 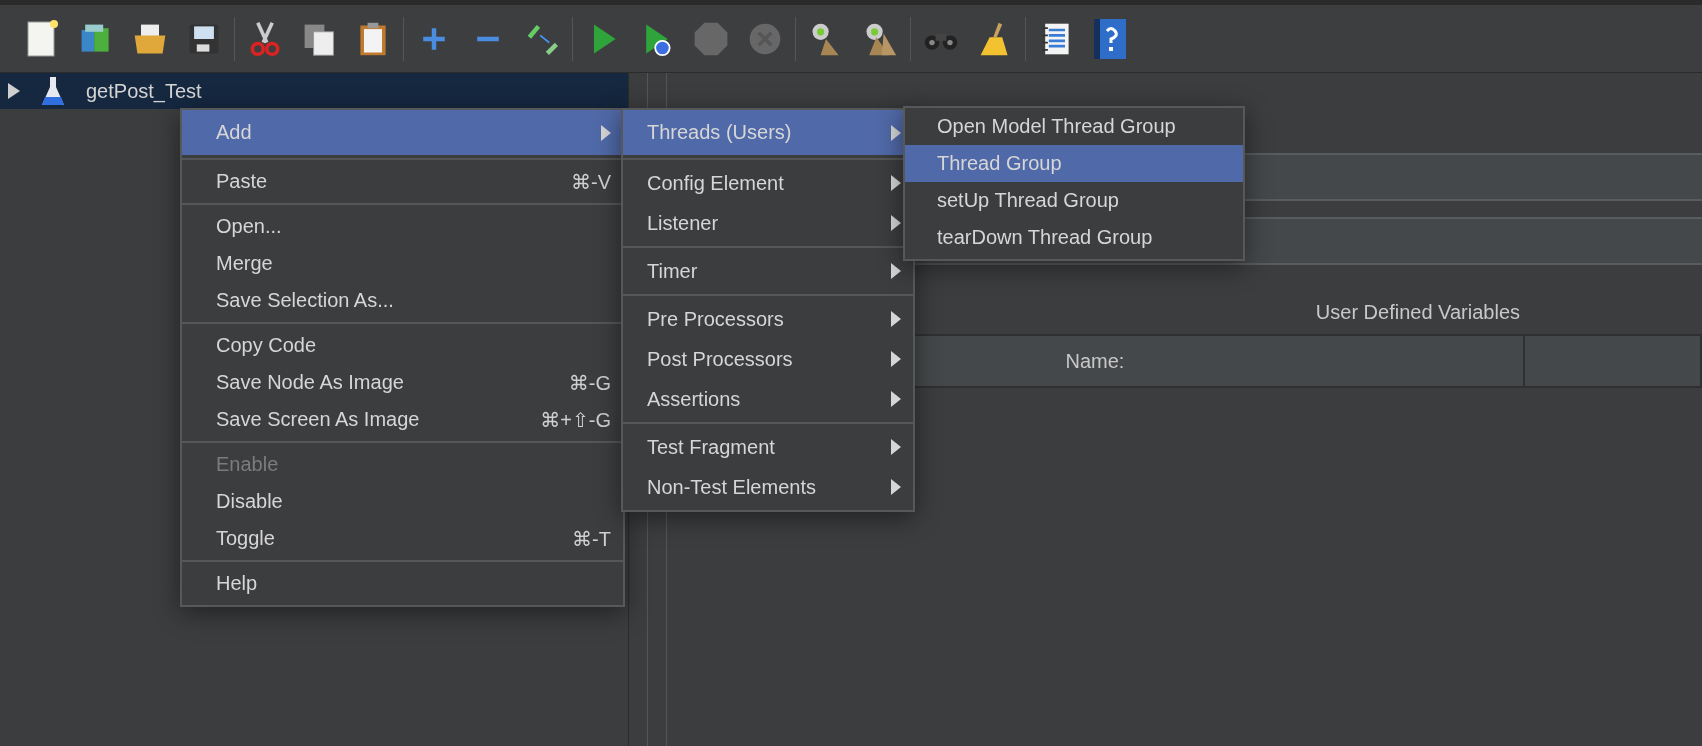 What do you see at coordinates (144, 91) in the screenshot?
I see `tree-label: getPost_Test` at bounding box center [144, 91].